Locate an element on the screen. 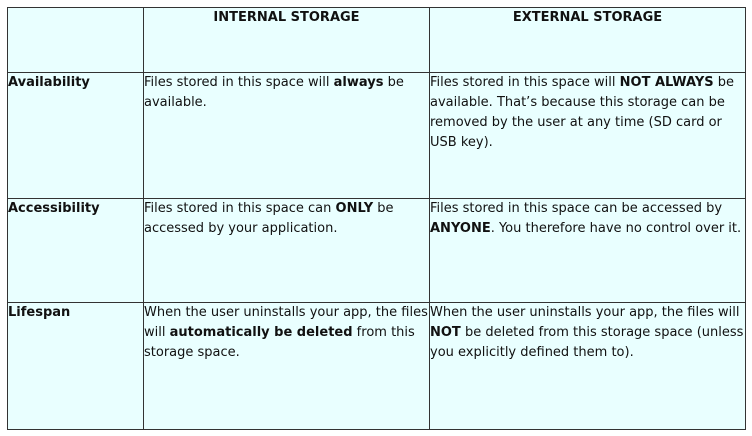 Image resolution: width=752 pixels, height=436 pixels. column-header-external: EXTERNAL STORAGE is located at coordinates (587, 40).